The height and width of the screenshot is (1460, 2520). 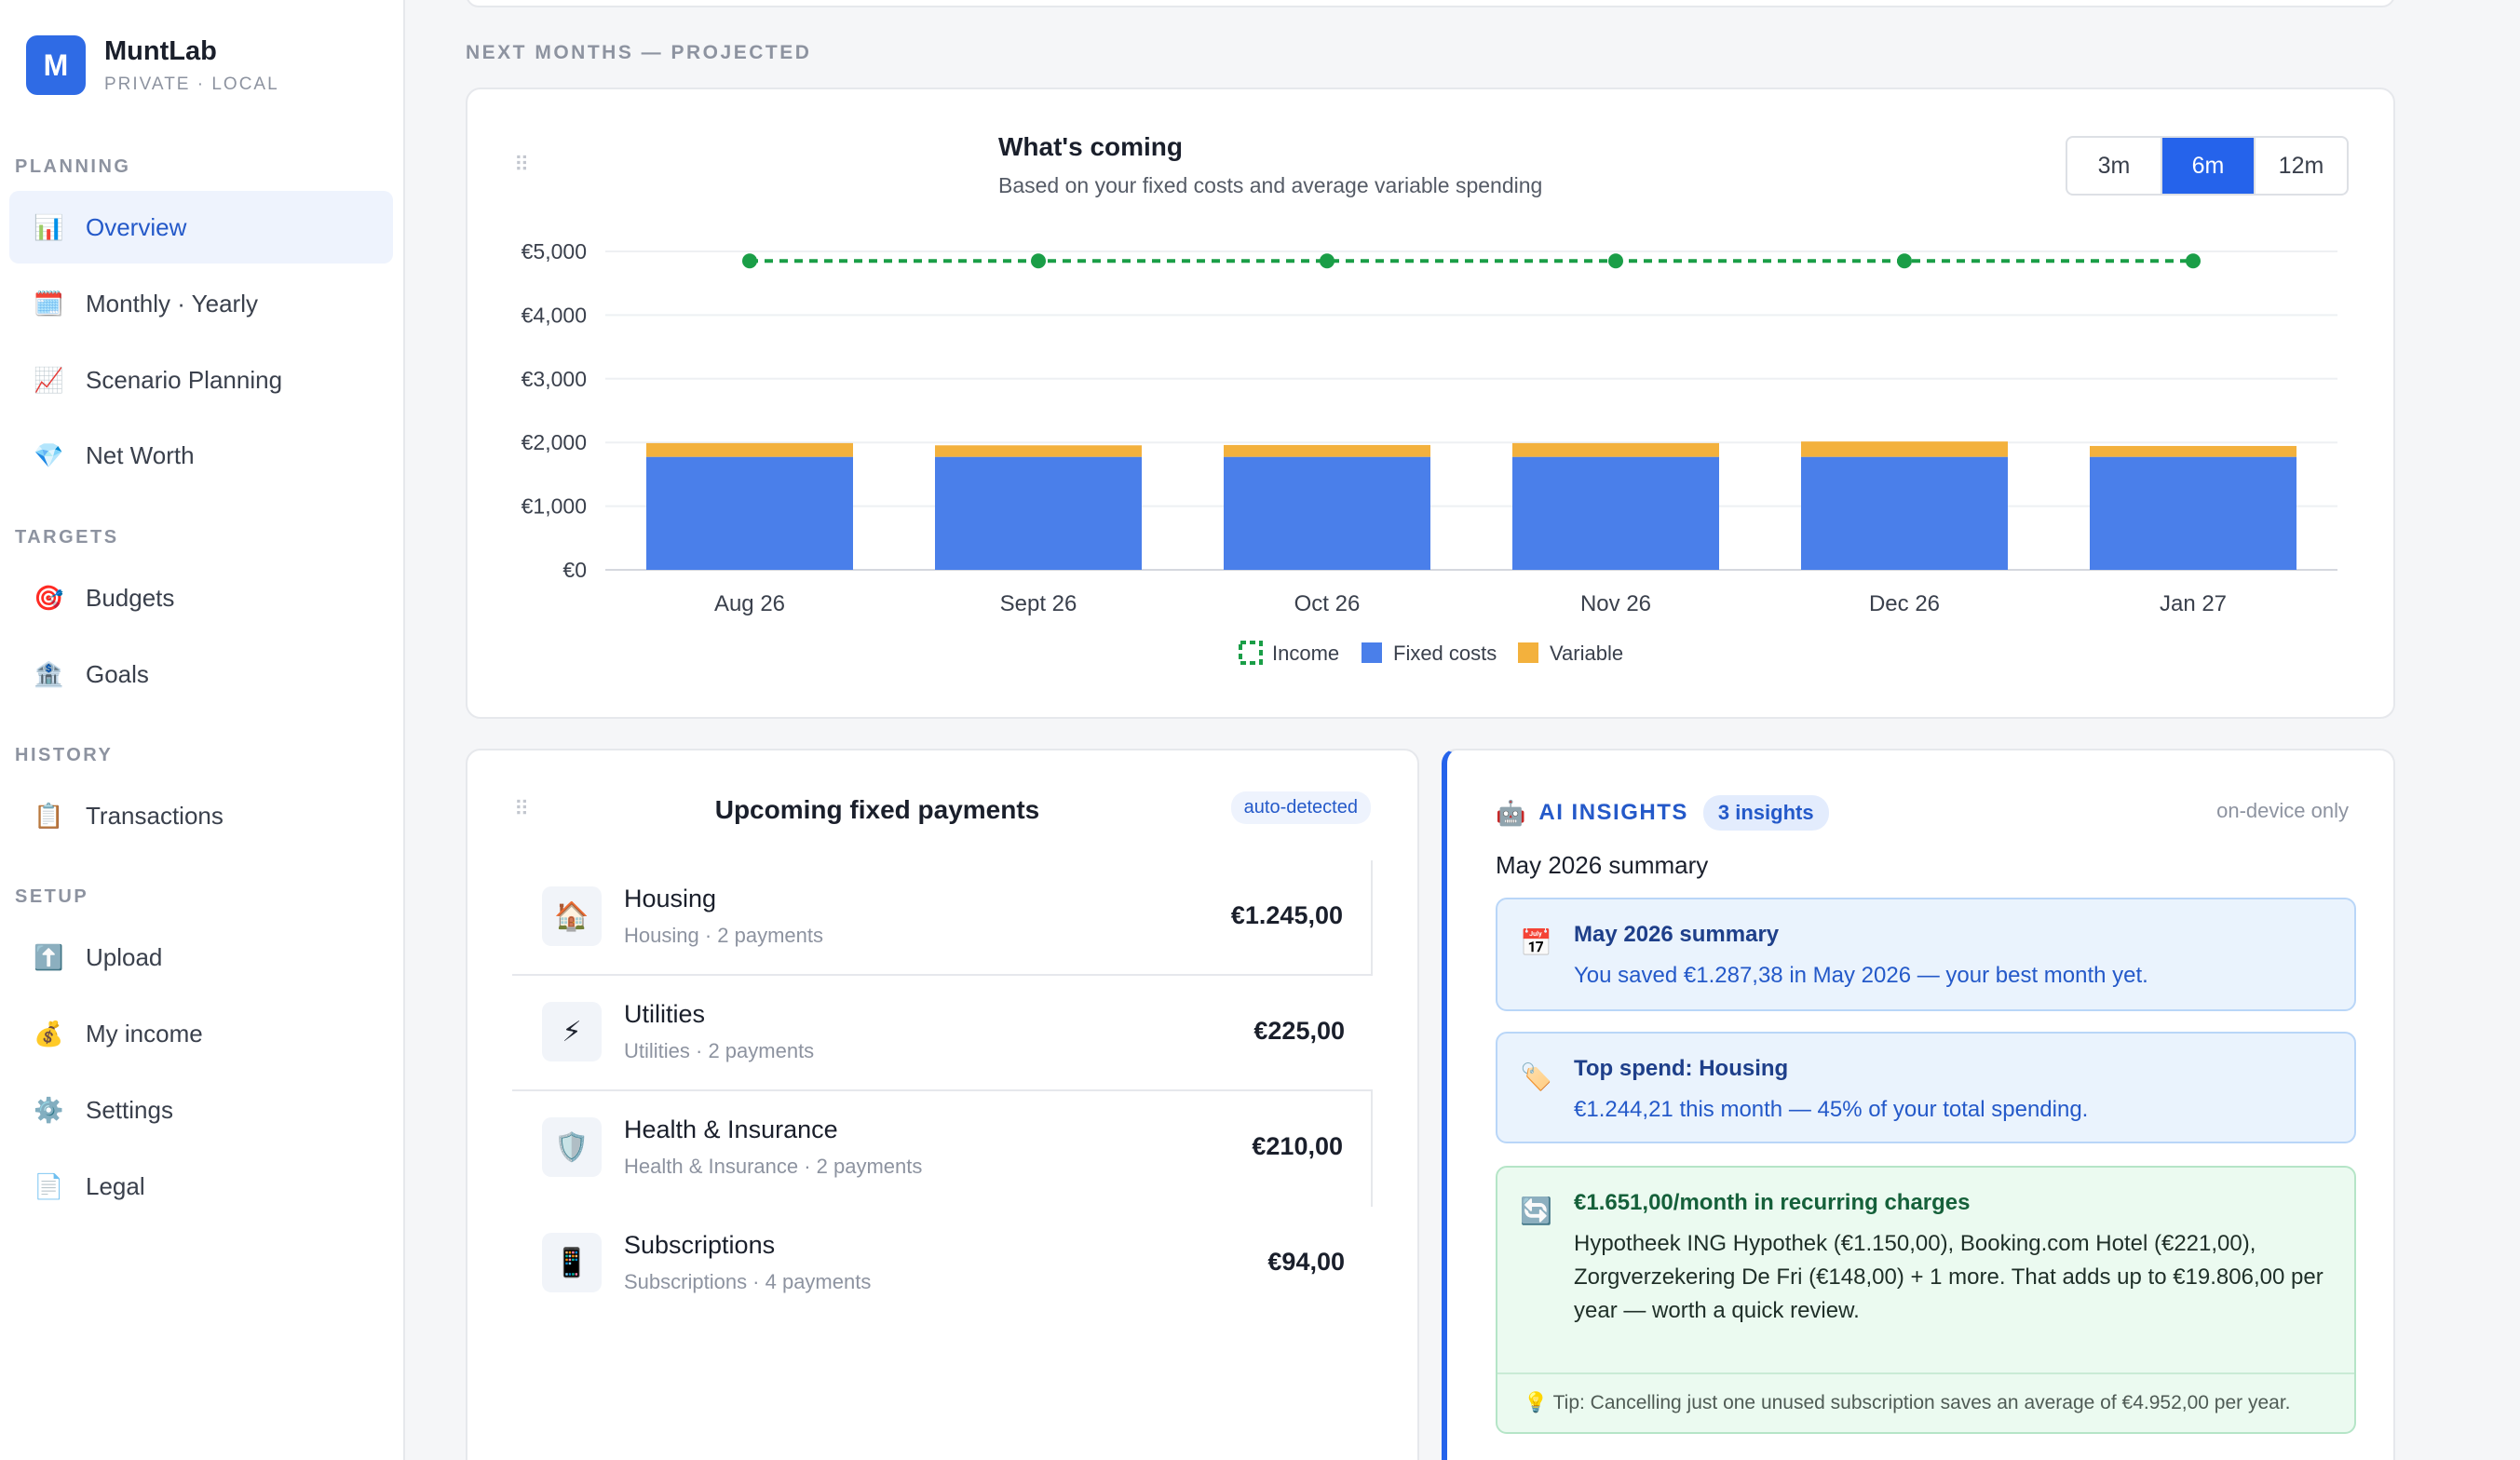 What do you see at coordinates (130, 598) in the screenshot?
I see `sidebar-item-label: Budgets` at bounding box center [130, 598].